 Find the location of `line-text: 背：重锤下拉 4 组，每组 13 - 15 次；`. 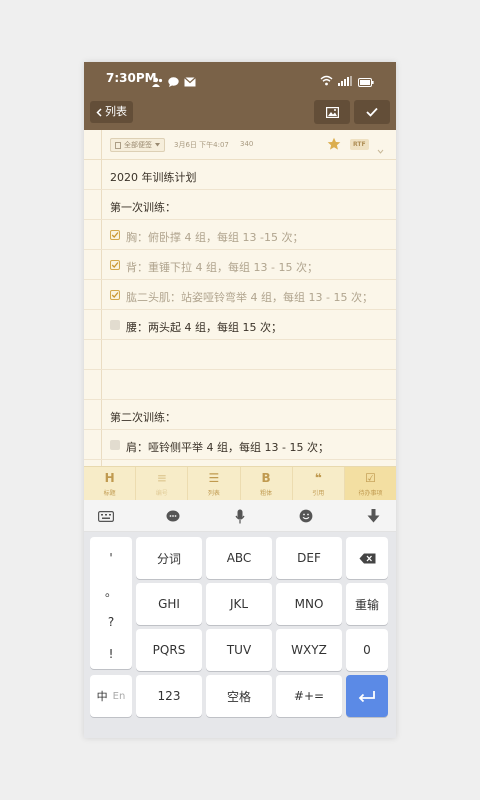

line-text: 背：重锤下拉 4 组，每组 13 - 15 次； is located at coordinates (222, 267).